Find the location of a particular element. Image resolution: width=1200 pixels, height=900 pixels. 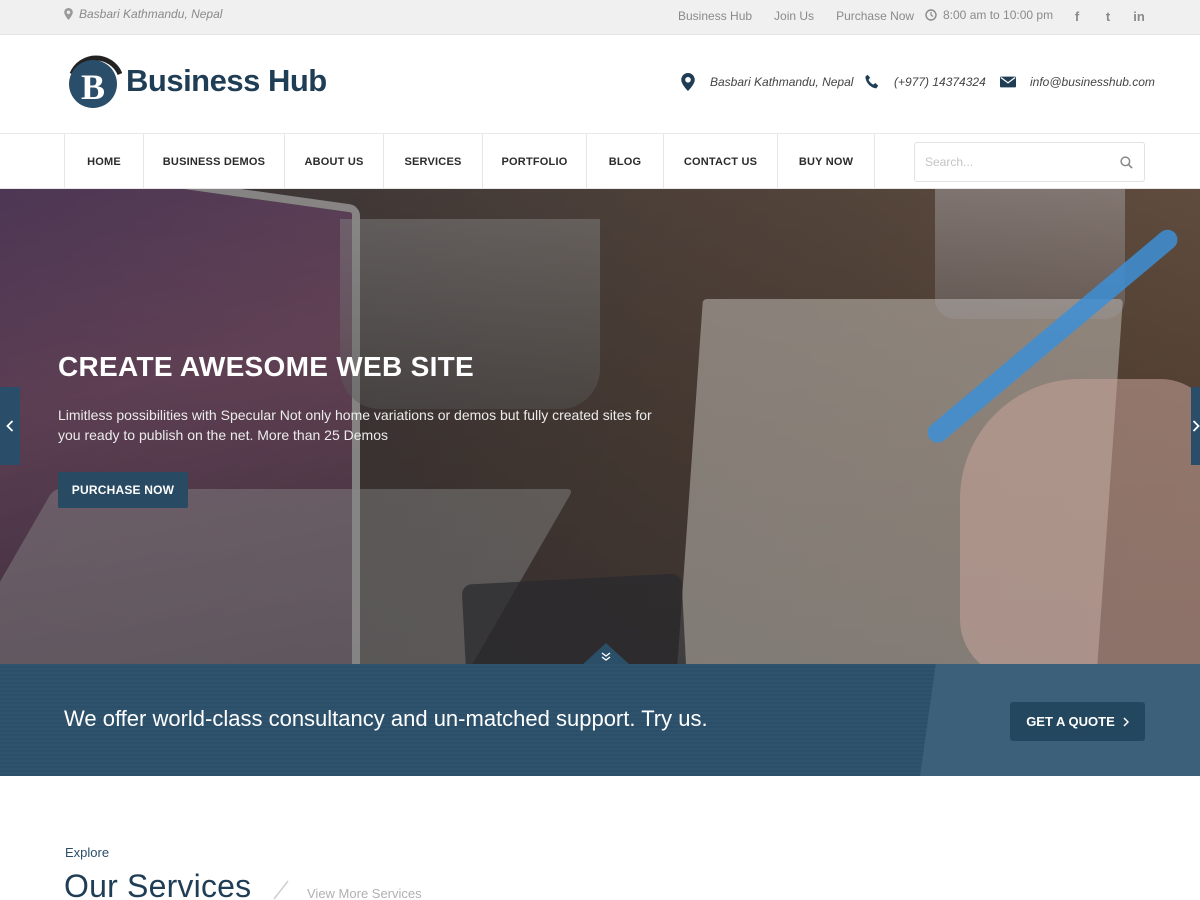

header-address: Basbari Kathmandu, Nepal is located at coordinates (766, 82).